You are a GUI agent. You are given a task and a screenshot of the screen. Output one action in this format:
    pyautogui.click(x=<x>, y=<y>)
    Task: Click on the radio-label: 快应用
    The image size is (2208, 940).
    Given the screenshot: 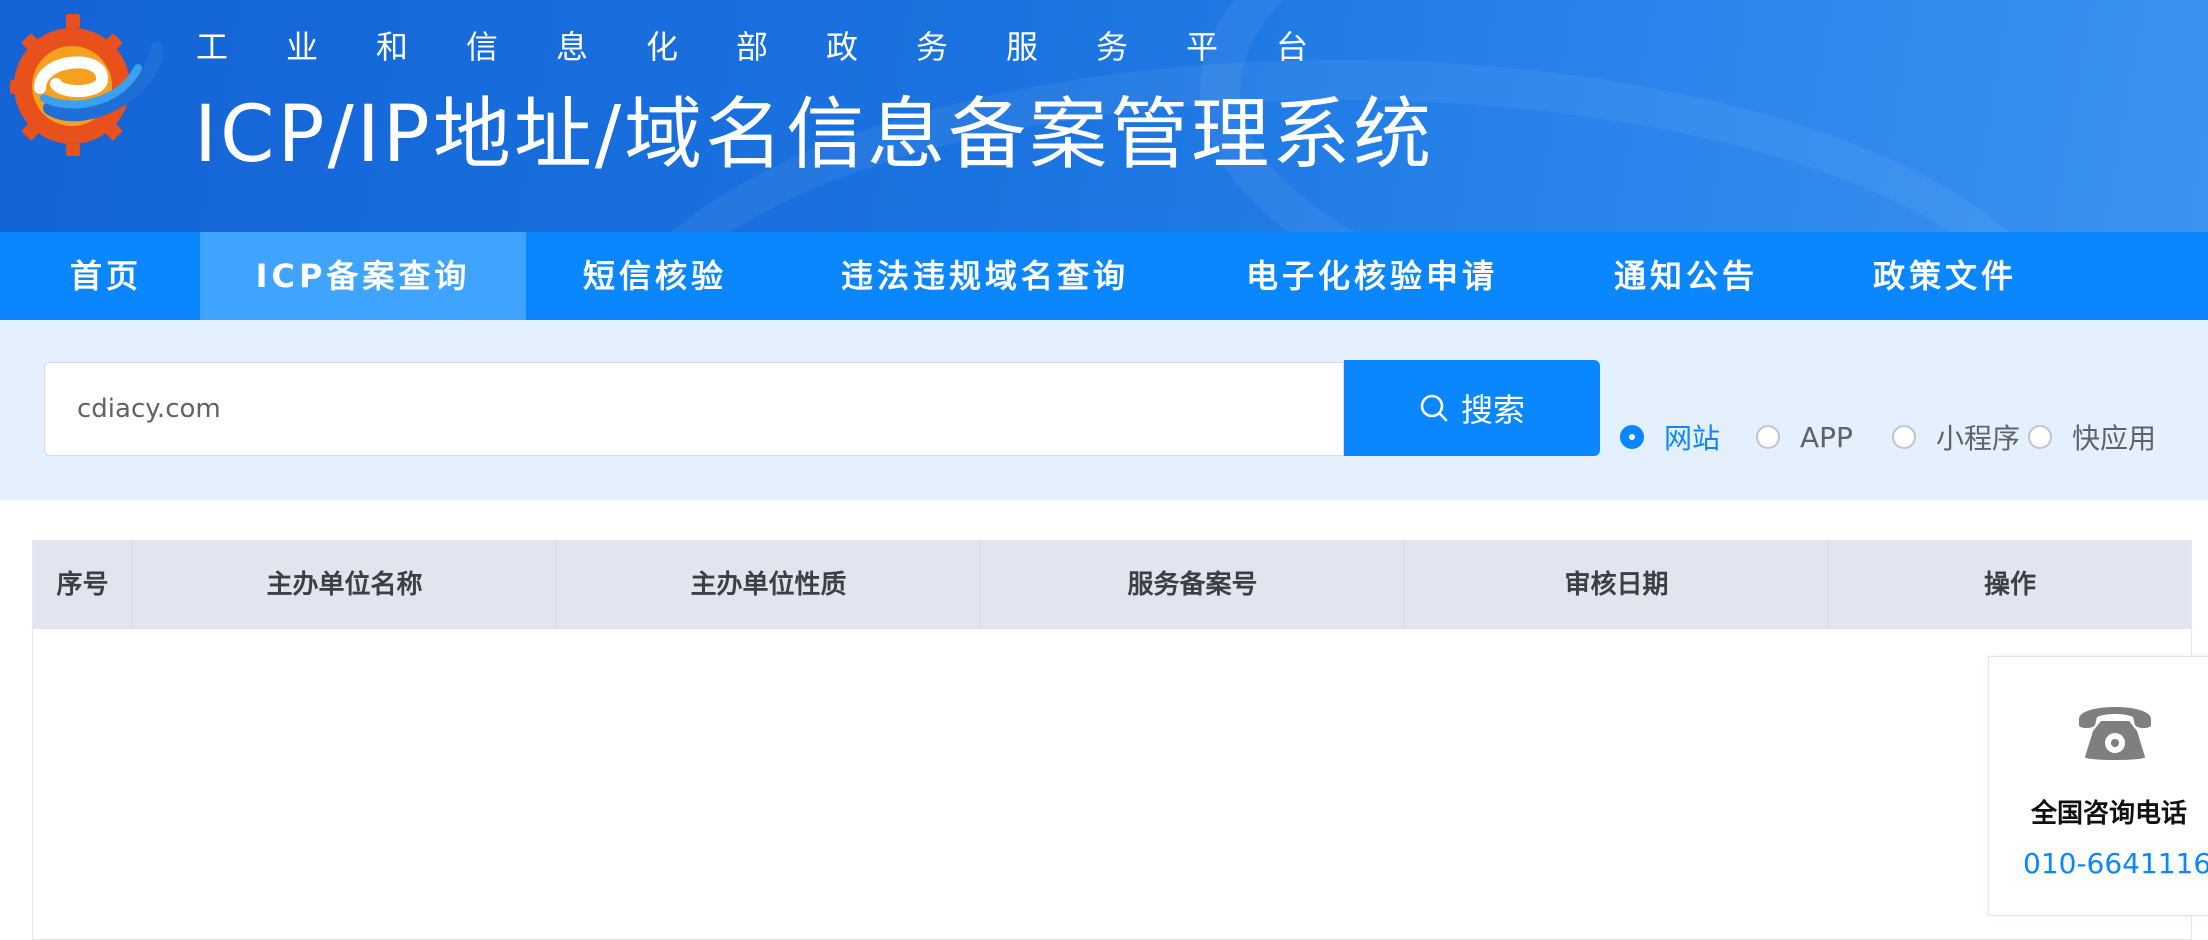 What is the action you would take?
    pyautogui.click(x=2114, y=438)
    